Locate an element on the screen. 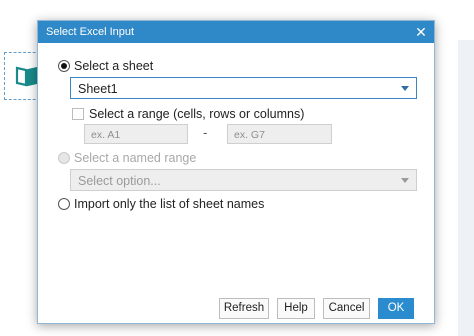 Image resolution: width=474 pixels, height=336 pixels. range-to-input: ex. G7 is located at coordinates (279, 134).